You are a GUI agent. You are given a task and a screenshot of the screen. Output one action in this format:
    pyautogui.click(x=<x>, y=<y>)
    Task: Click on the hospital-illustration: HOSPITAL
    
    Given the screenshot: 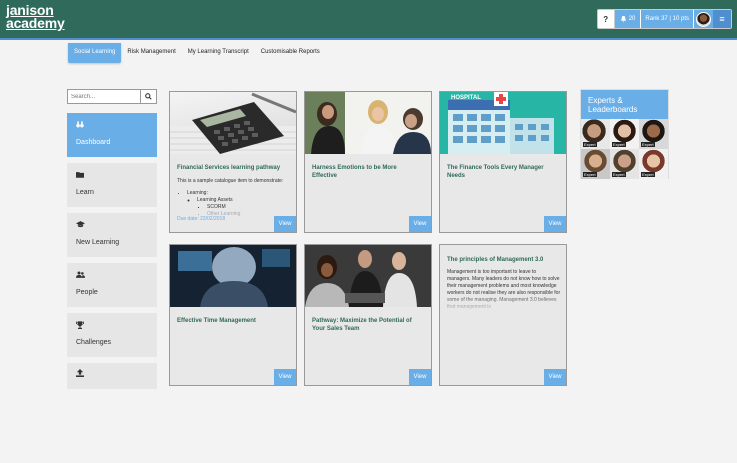 What is the action you would take?
    pyautogui.click(x=503, y=123)
    